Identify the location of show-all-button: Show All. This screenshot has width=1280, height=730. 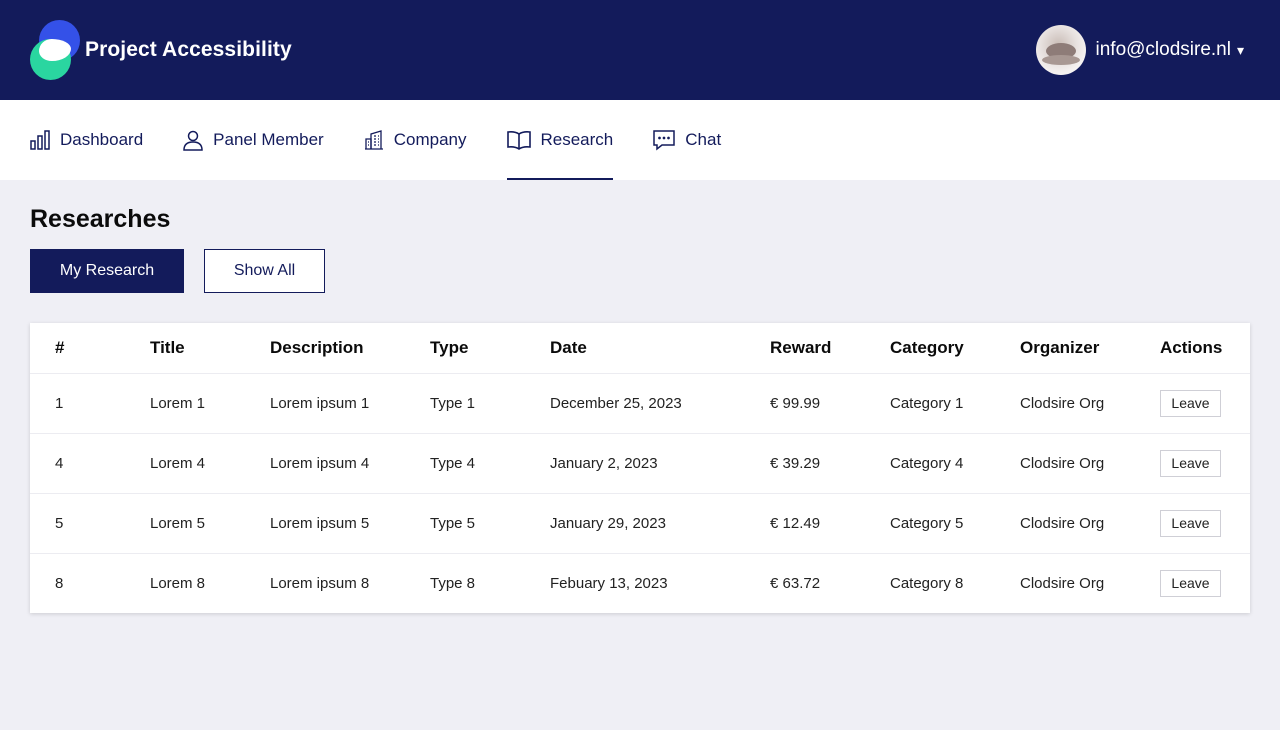
(264, 271).